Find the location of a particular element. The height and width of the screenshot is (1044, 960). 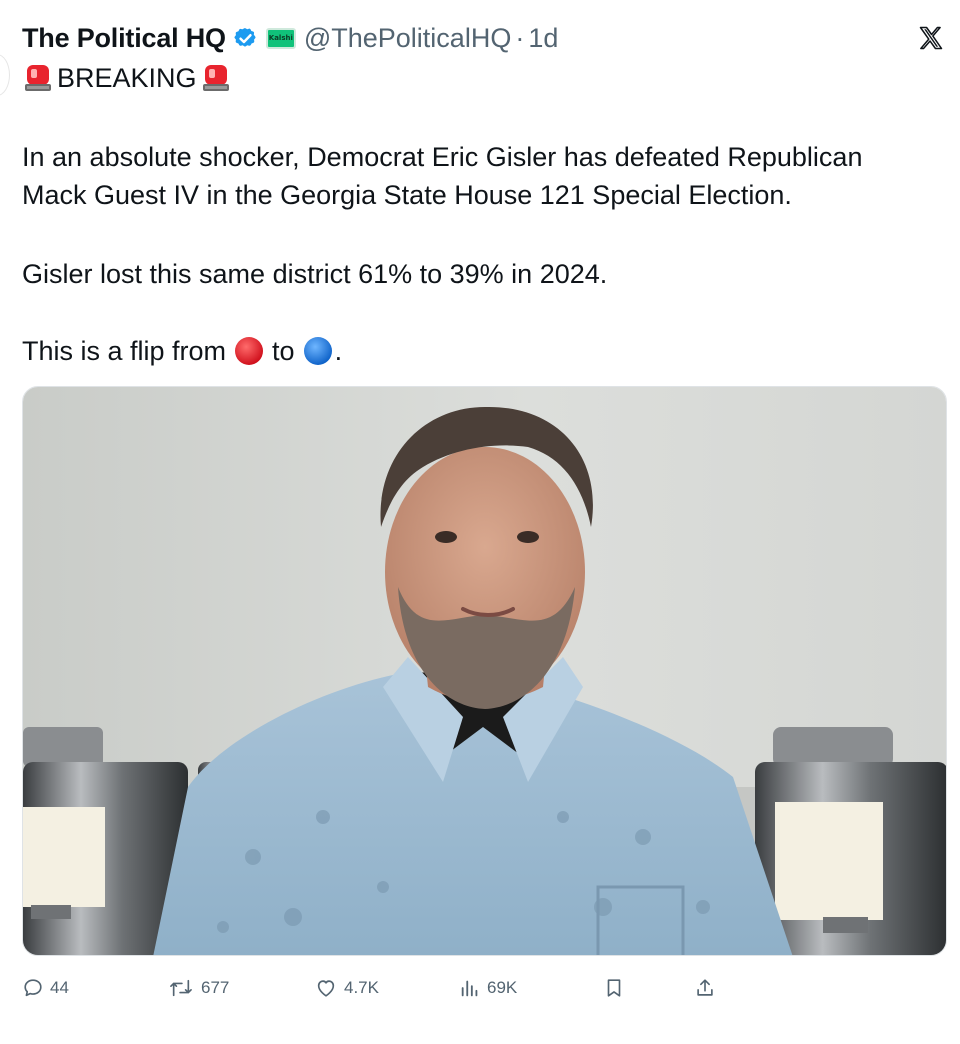

heart-icon is located at coordinates (326, 988).